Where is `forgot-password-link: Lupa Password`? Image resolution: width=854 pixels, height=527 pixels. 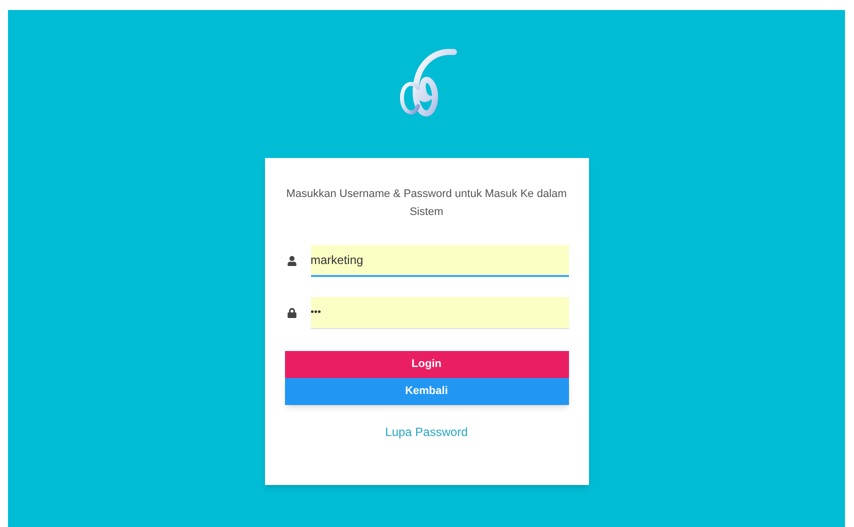 forgot-password-link: Lupa Password is located at coordinates (426, 432).